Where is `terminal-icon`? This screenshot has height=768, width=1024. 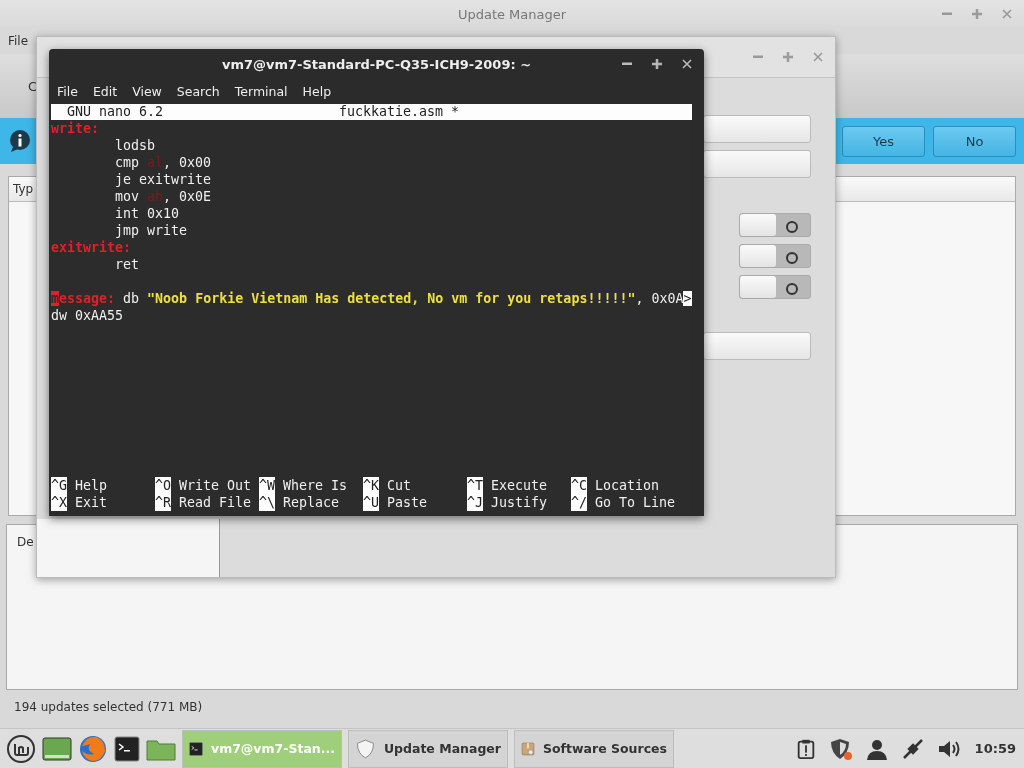 terminal-icon is located at coordinates (127, 748).